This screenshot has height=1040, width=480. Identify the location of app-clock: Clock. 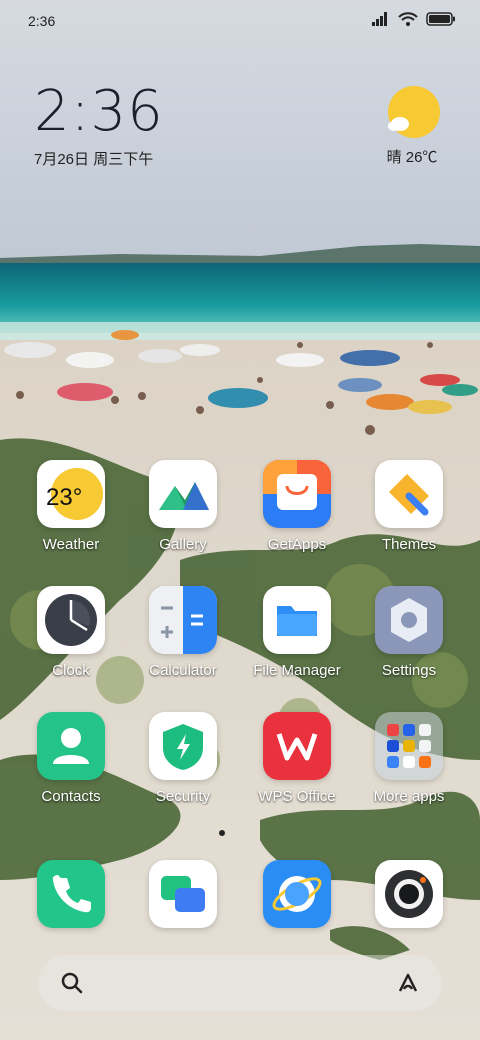
(71, 632).